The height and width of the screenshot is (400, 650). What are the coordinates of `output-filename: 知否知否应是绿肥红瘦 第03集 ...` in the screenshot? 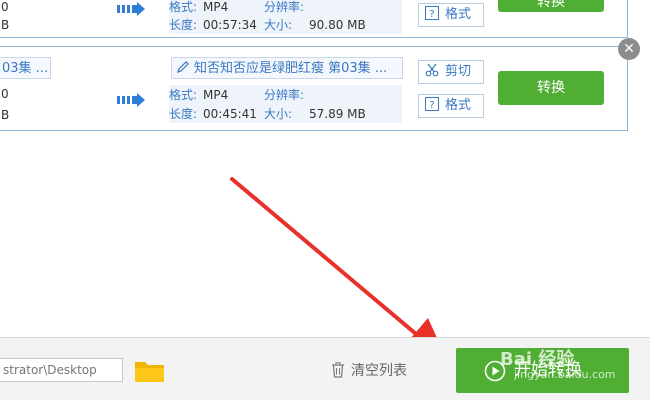 It's located at (287, 68).